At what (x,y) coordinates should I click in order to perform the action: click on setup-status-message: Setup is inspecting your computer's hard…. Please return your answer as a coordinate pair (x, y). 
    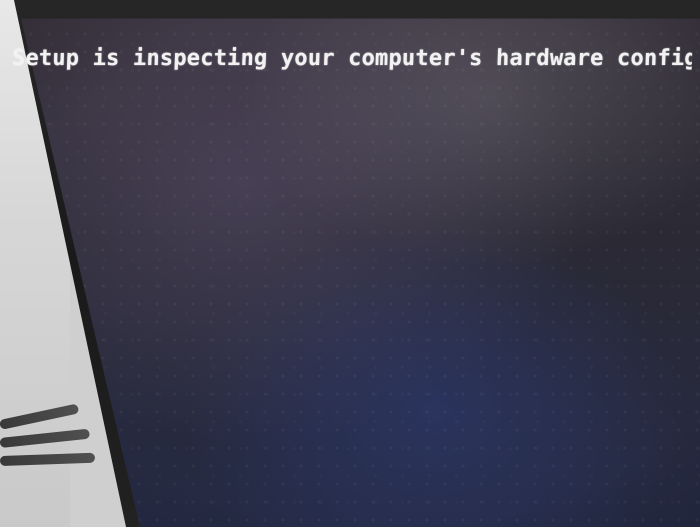
    Looking at the image, I should click on (352, 58).